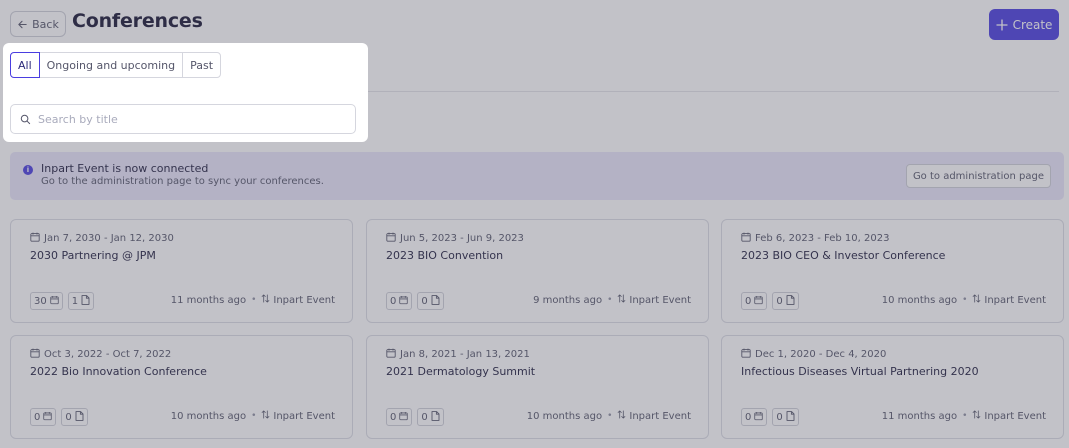 The image size is (1069, 448). I want to click on conference-date: Jun 5, 2023 - Jun 9, 2023, so click(455, 238).